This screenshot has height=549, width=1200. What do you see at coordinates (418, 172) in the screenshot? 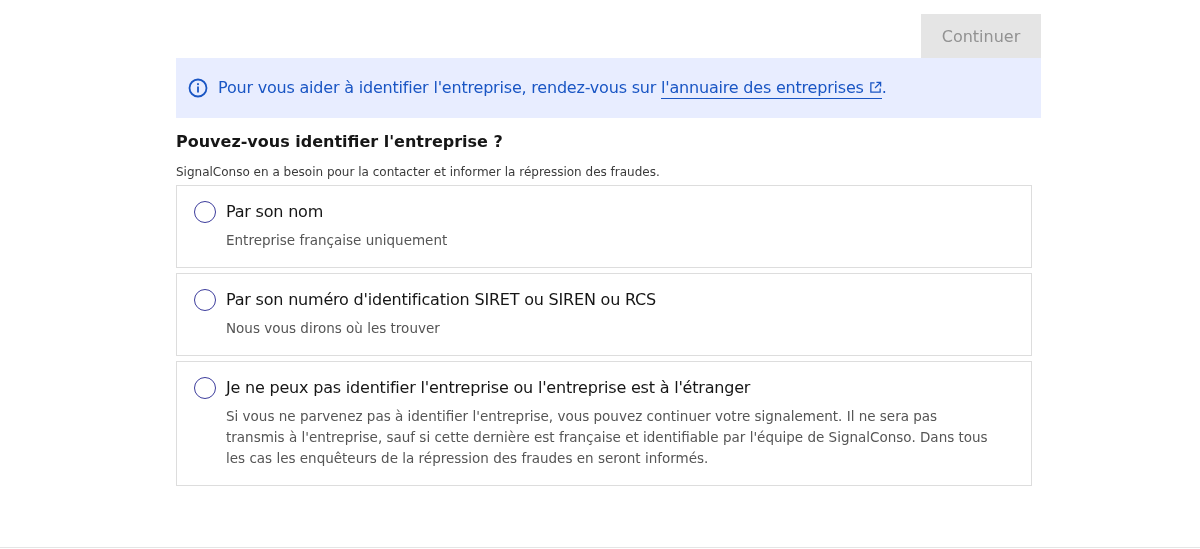
I see `question-hint: SignalConso en a besoin pour la contacter et informer la répression des fraudes.` at bounding box center [418, 172].